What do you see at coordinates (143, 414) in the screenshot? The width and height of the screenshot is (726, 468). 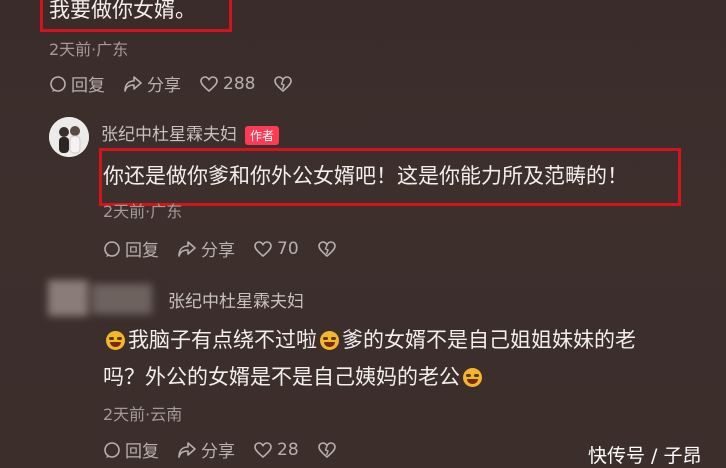 I see `comment-3-meta: 2天前·云南` at bounding box center [143, 414].